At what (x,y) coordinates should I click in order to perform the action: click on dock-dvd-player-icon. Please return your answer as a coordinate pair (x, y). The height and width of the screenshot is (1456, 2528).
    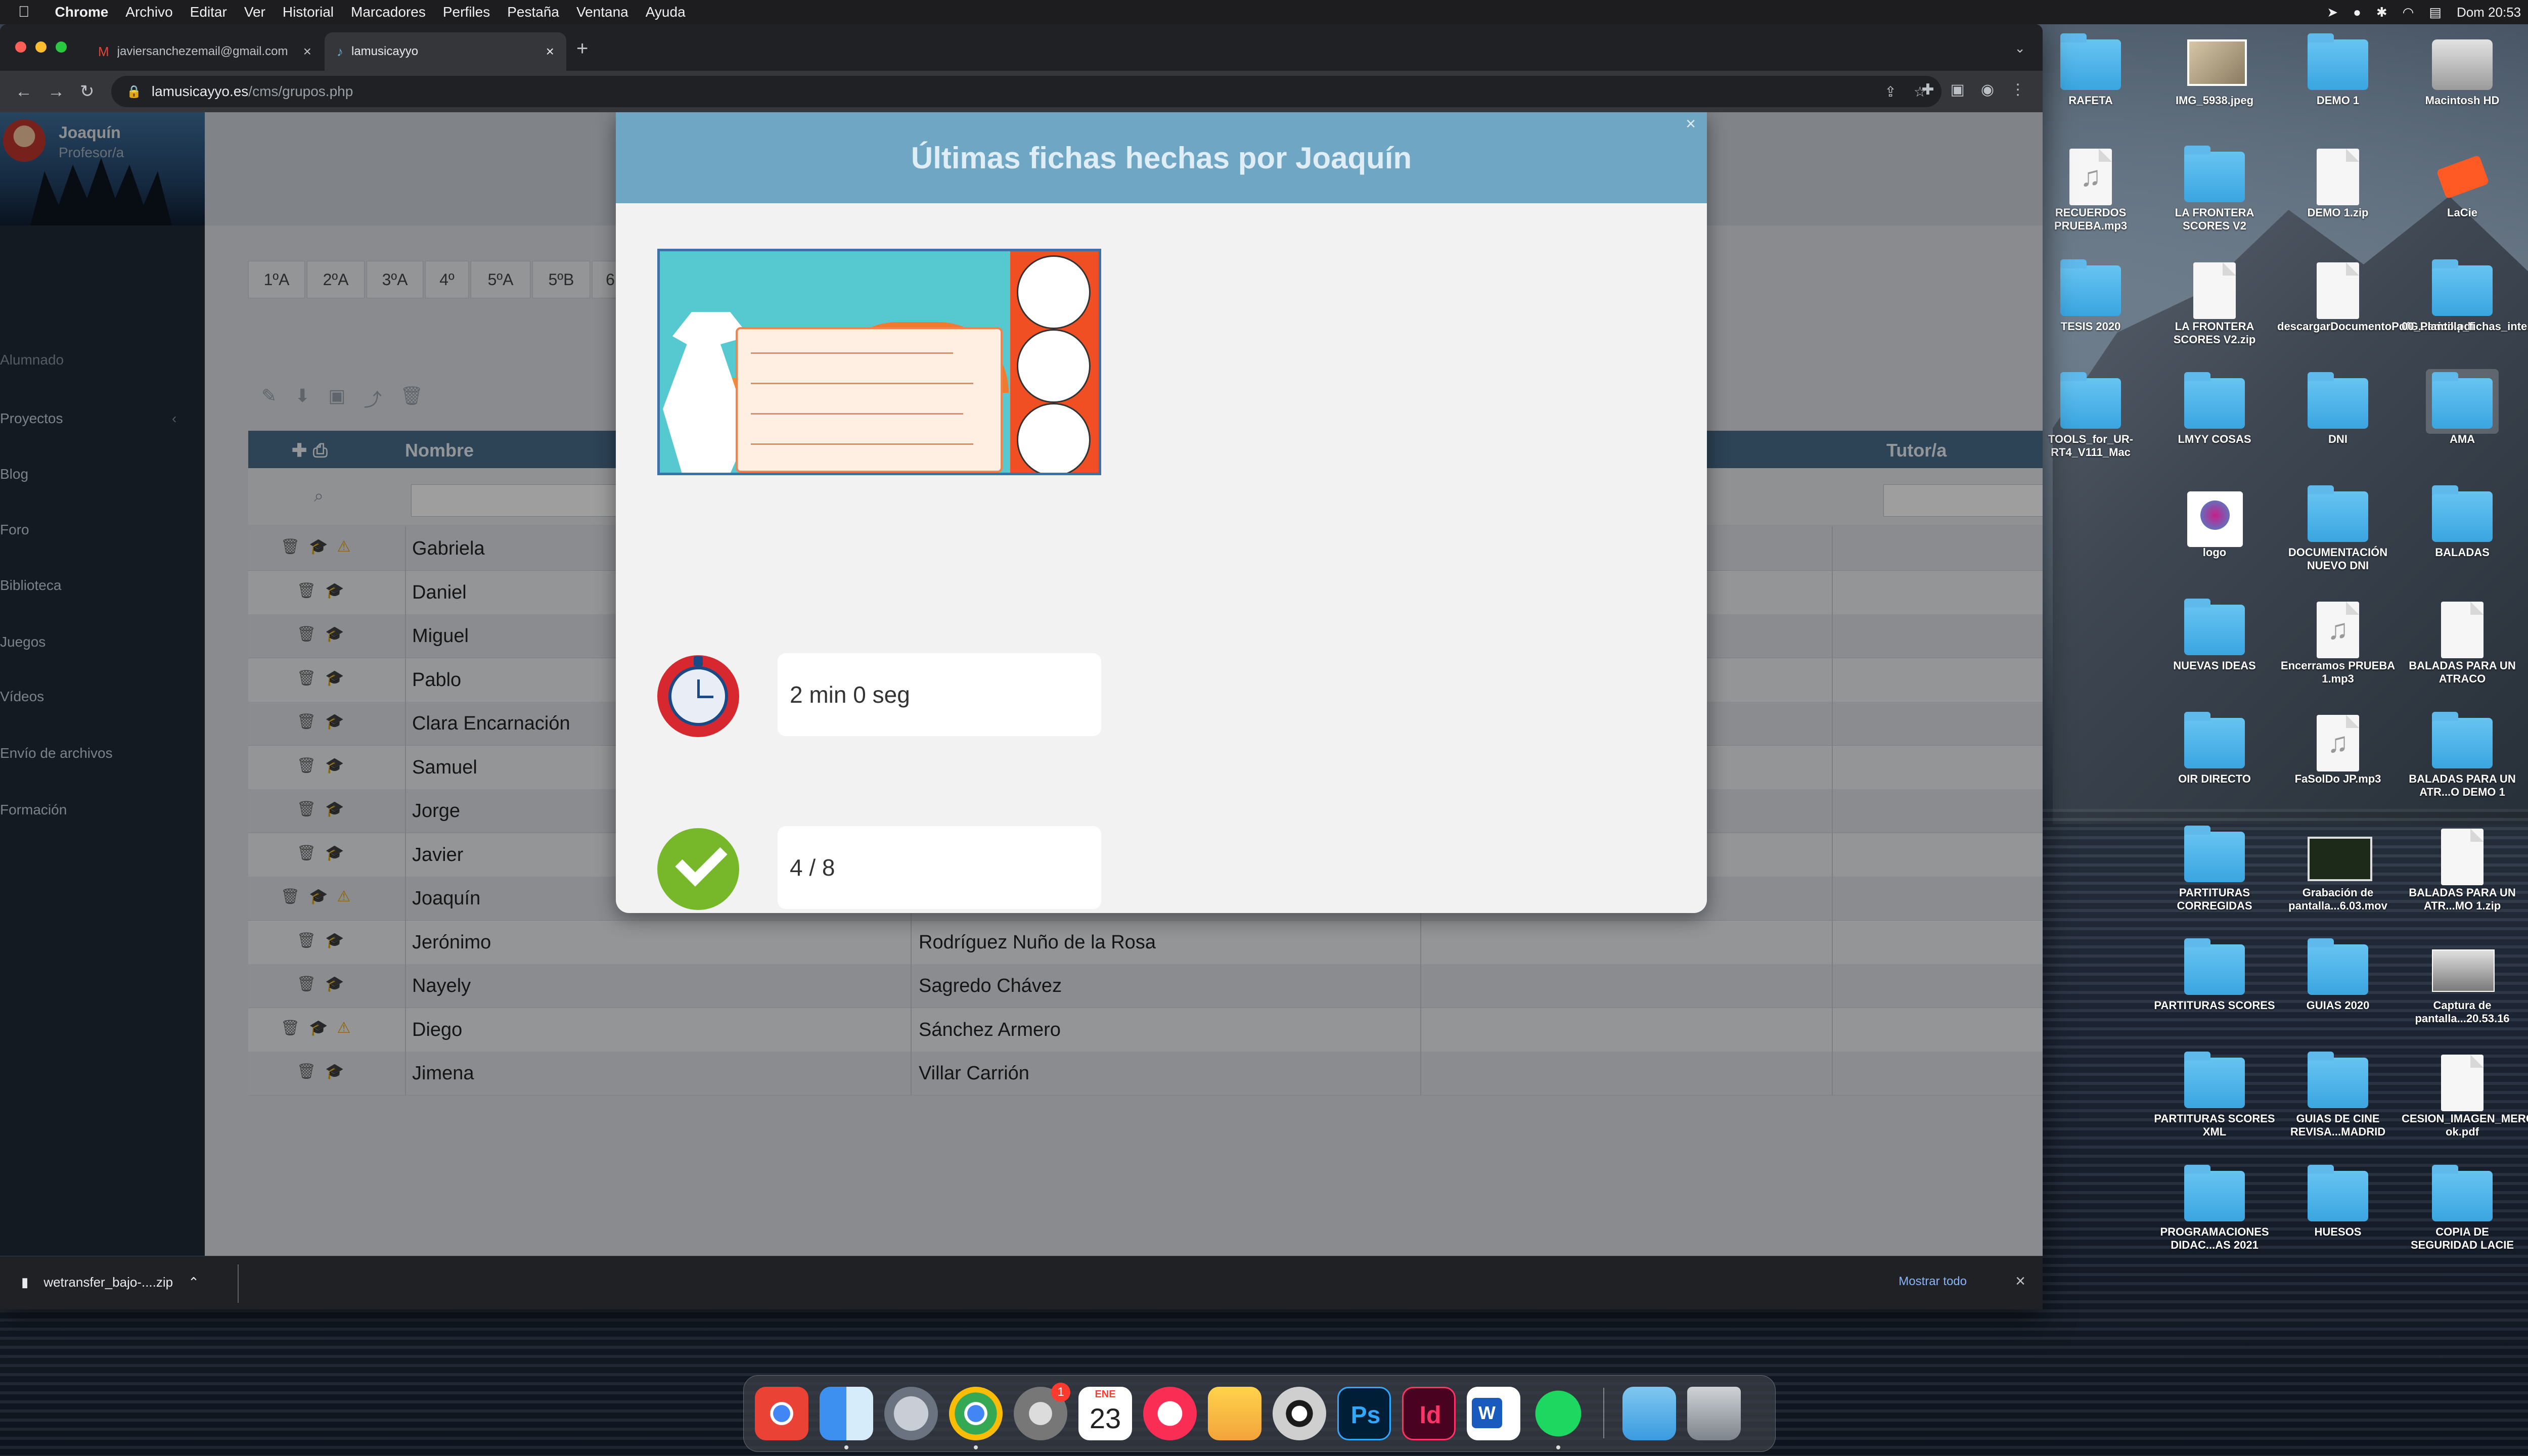
    Looking at the image, I should click on (1300, 1413).